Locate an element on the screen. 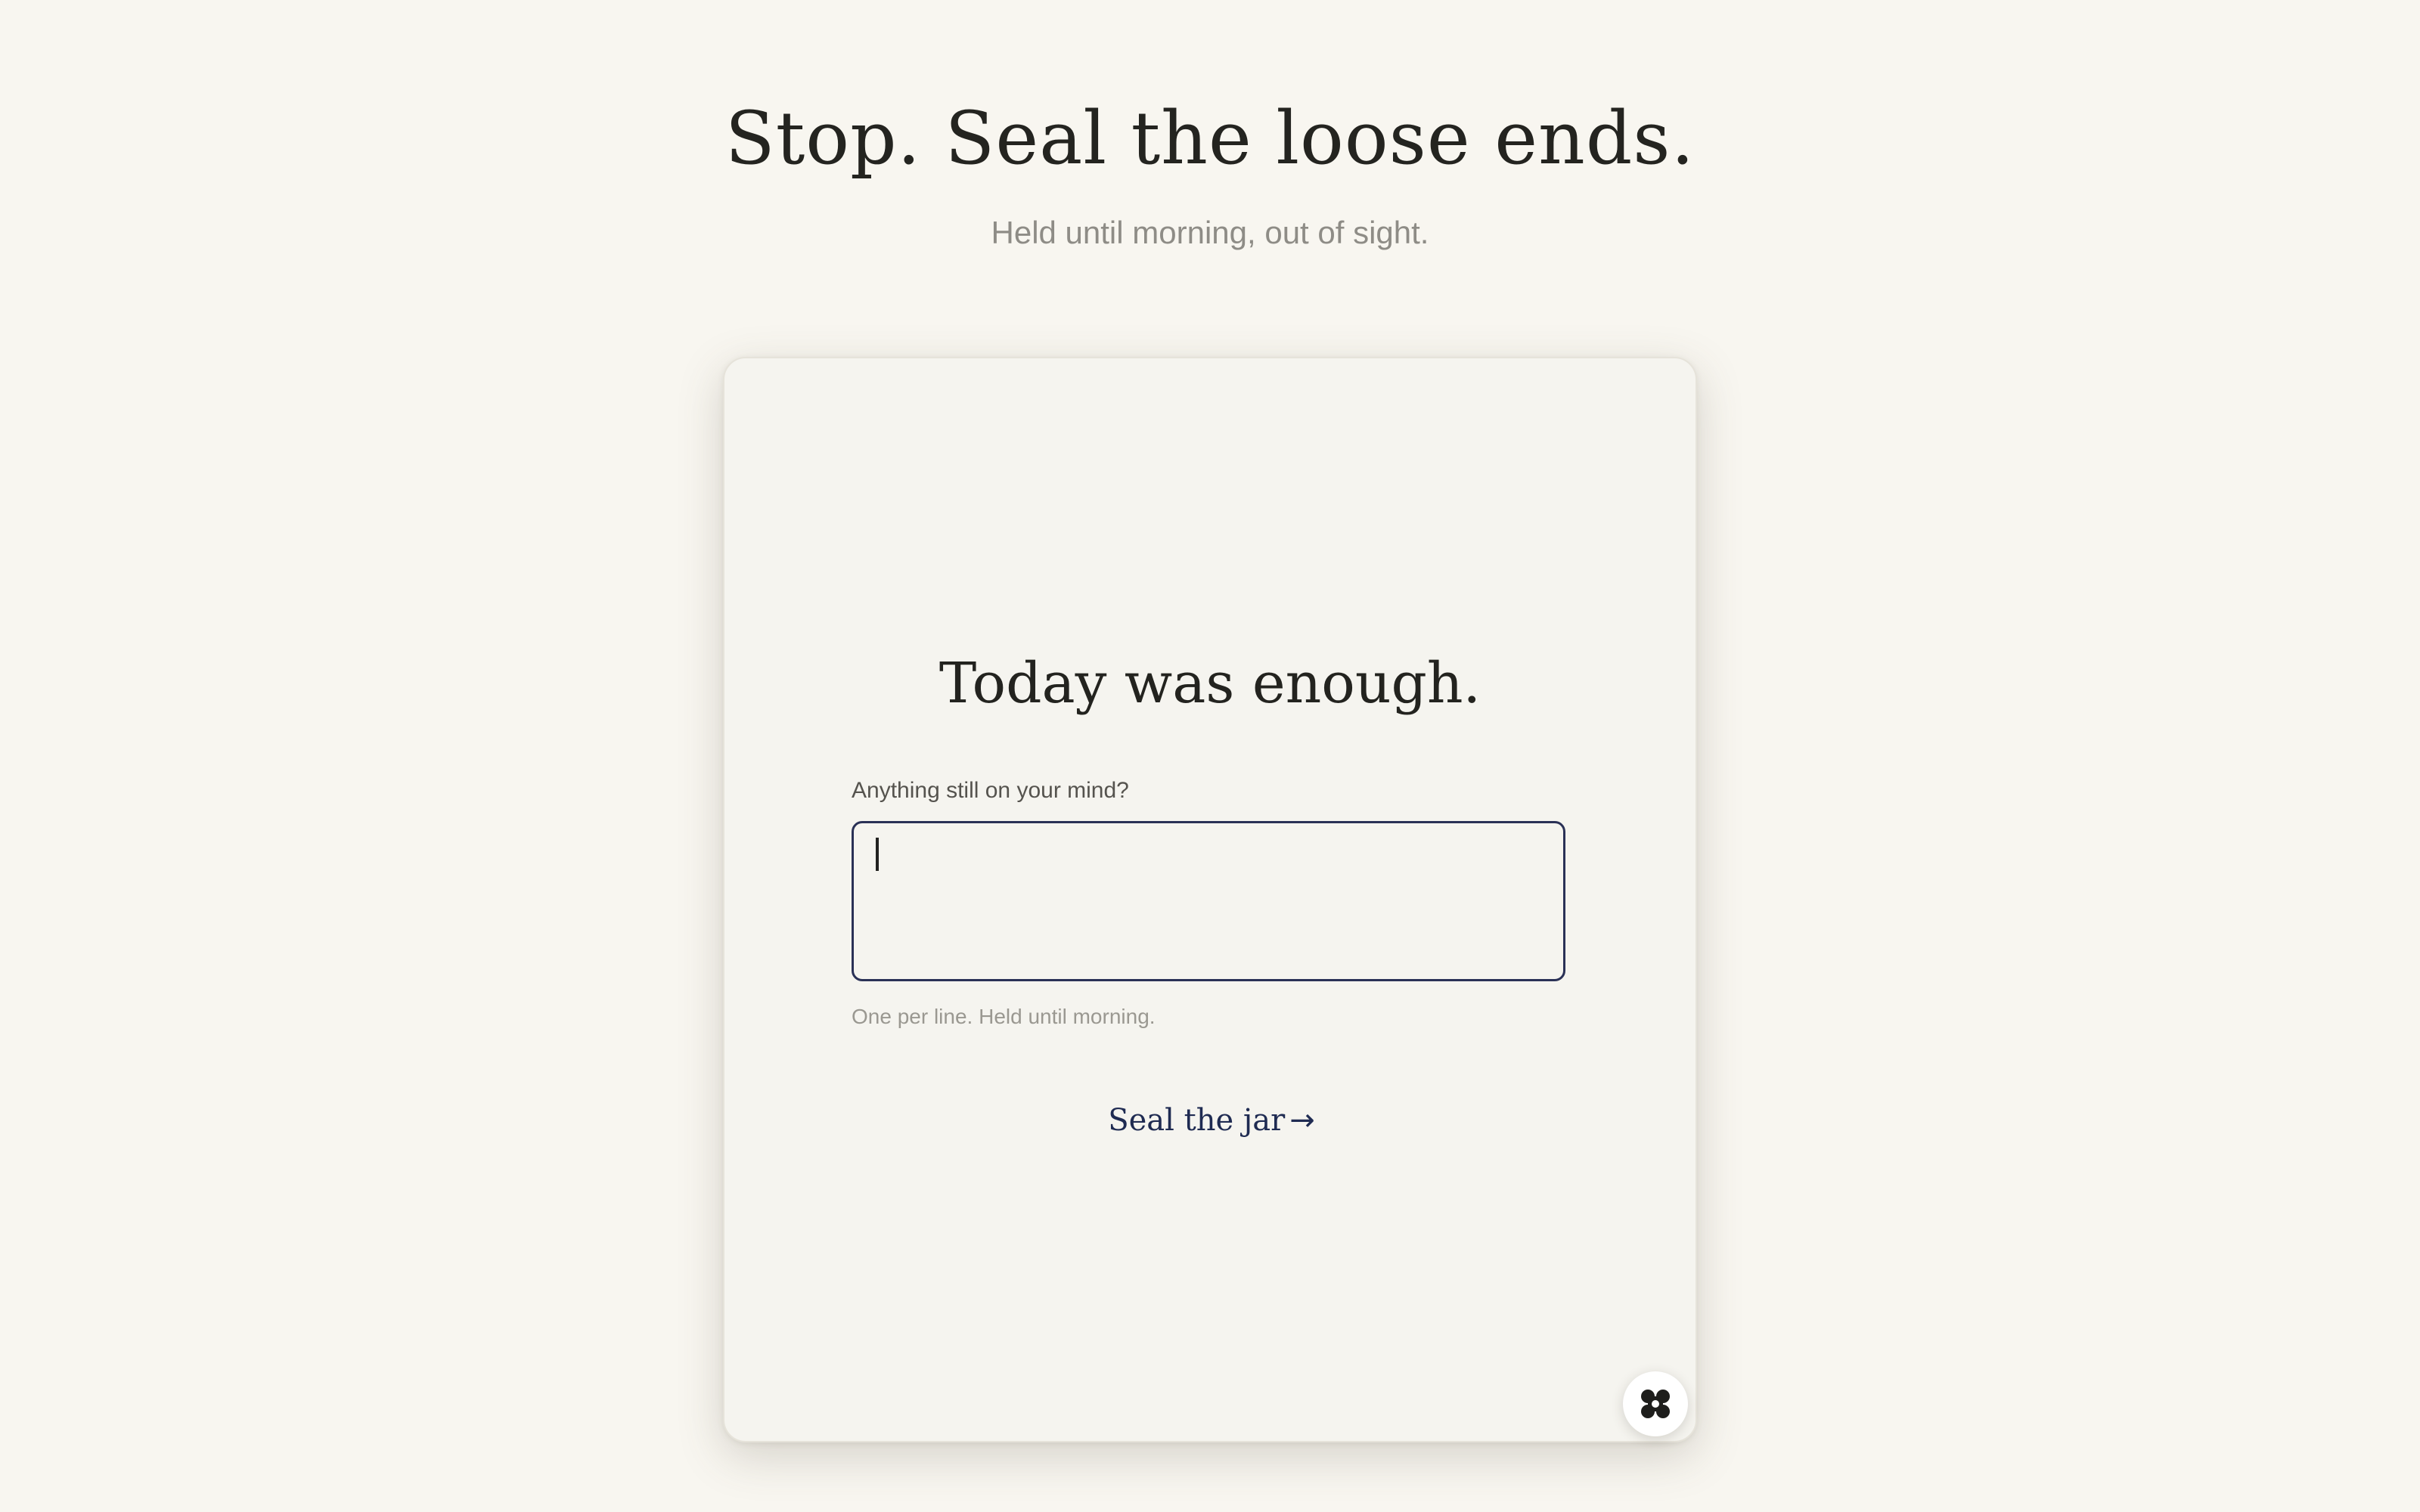 The height and width of the screenshot is (1512, 2420). card-heading: Today was enough. is located at coordinates (1210, 683).